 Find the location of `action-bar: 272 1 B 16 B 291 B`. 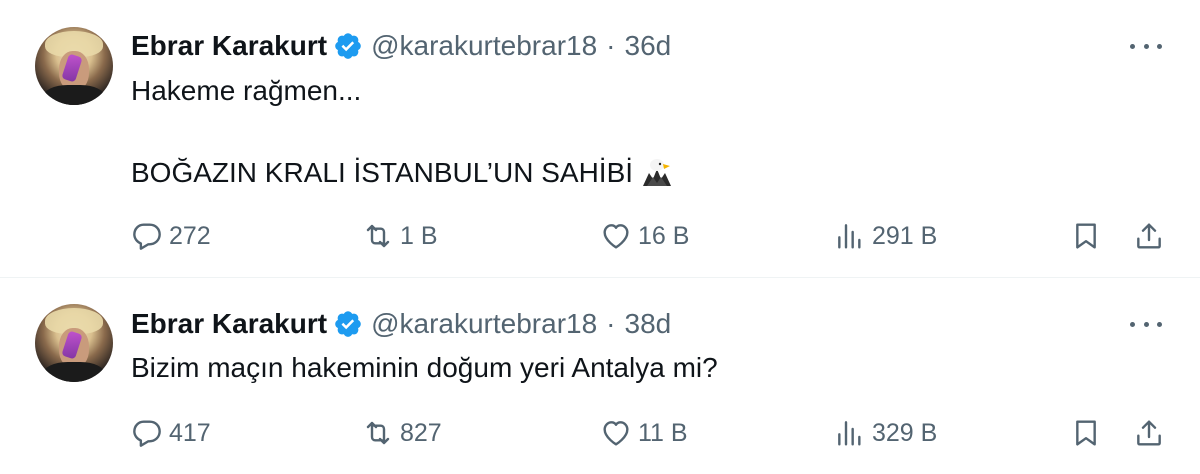

action-bar: 272 1 B 16 B 291 B is located at coordinates (600, 236).